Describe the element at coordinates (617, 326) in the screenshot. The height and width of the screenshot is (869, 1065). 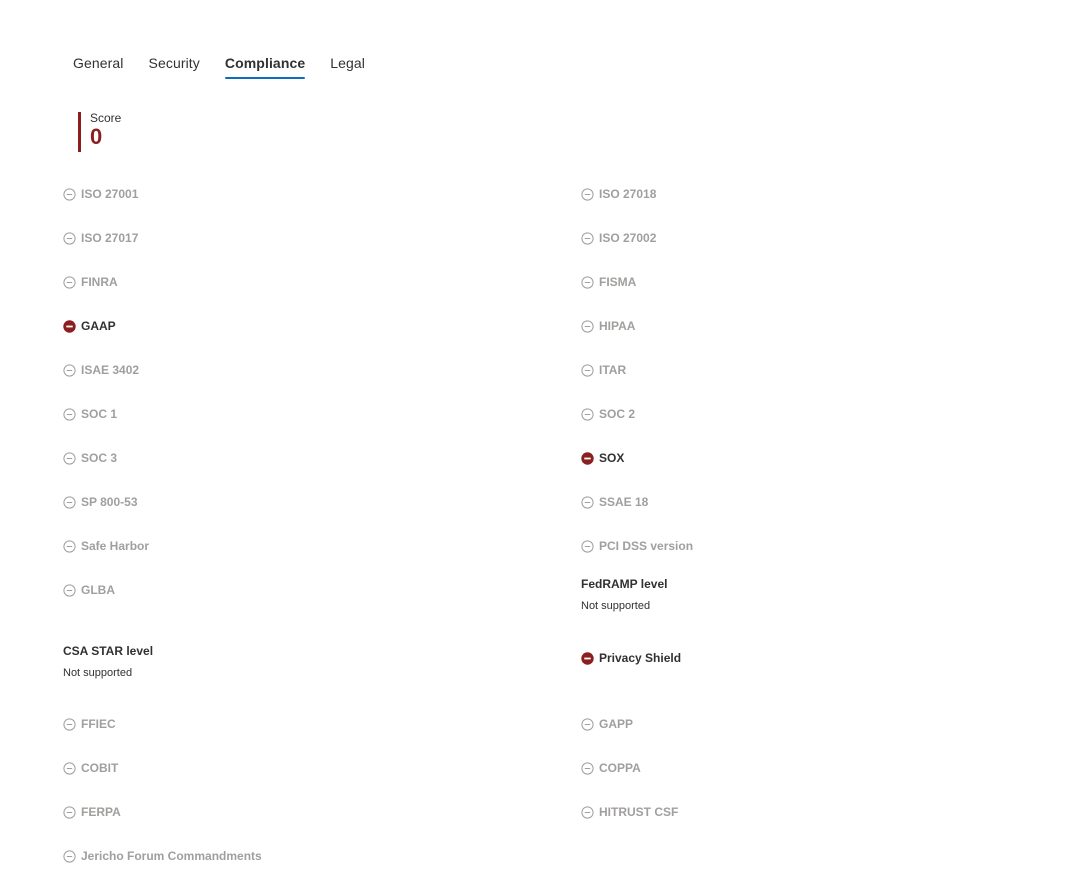
I see `compliance-item-label: HIPAA` at that location.